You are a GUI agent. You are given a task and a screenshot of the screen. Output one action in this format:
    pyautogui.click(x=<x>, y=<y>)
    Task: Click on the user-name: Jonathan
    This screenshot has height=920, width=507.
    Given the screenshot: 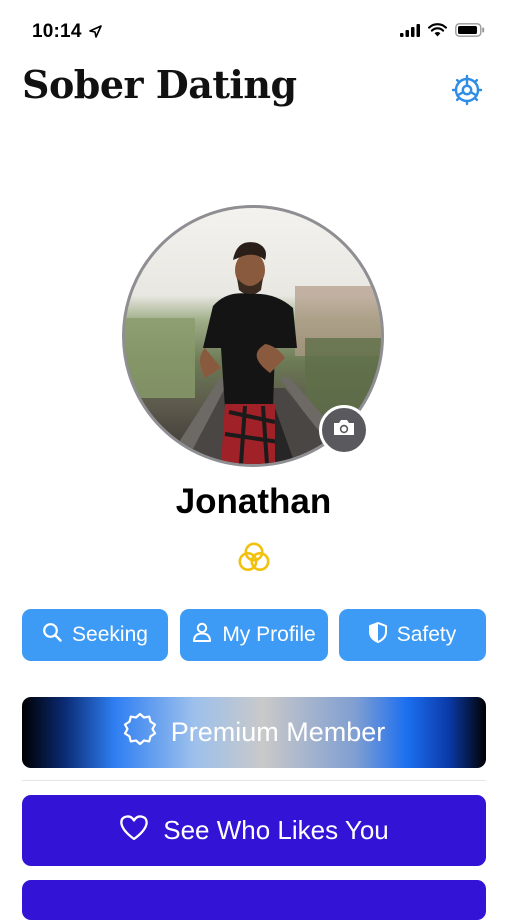 What is the action you would take?
    pyautogui.click(x=253, y=501)
    